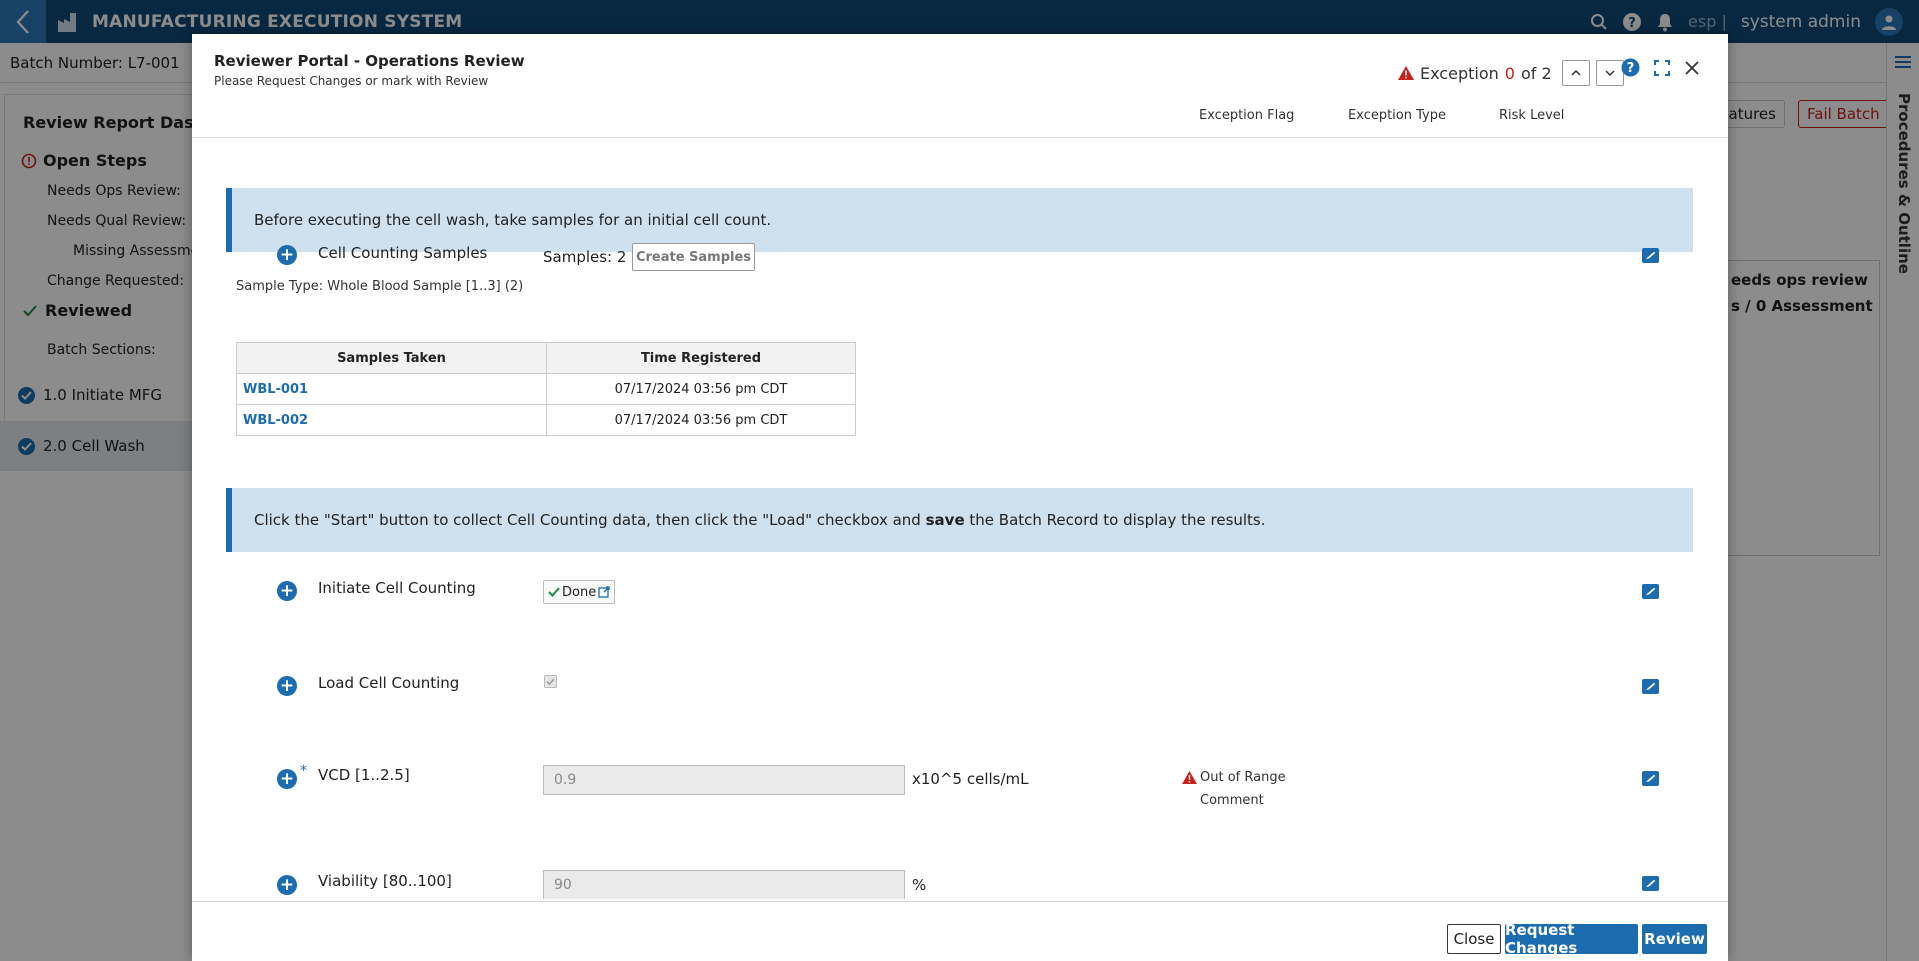 The height and width of the screenshot is (961, 1919). I want to click on previous-exception-button, so click(1575, 73).